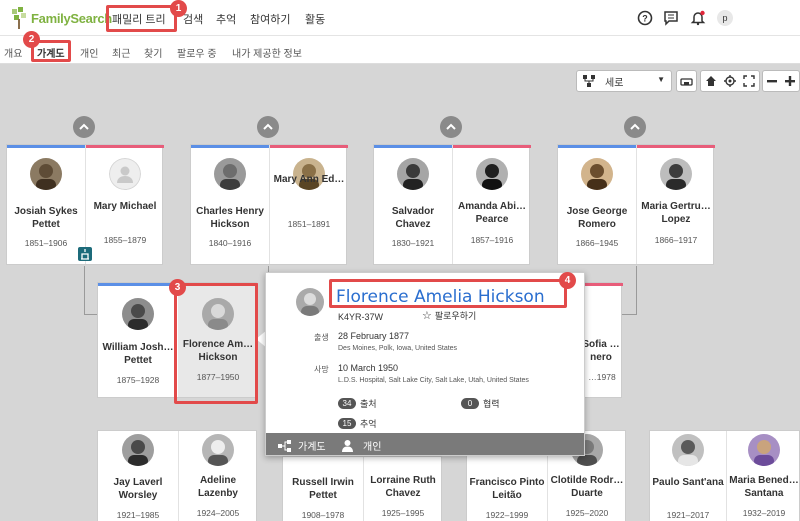 The height and width of the screenshot is (521, 800). Describe the element at coordinates (125, 204) in the screenshot. I see `person-card: Mary Michael 1855–1879` at that location.